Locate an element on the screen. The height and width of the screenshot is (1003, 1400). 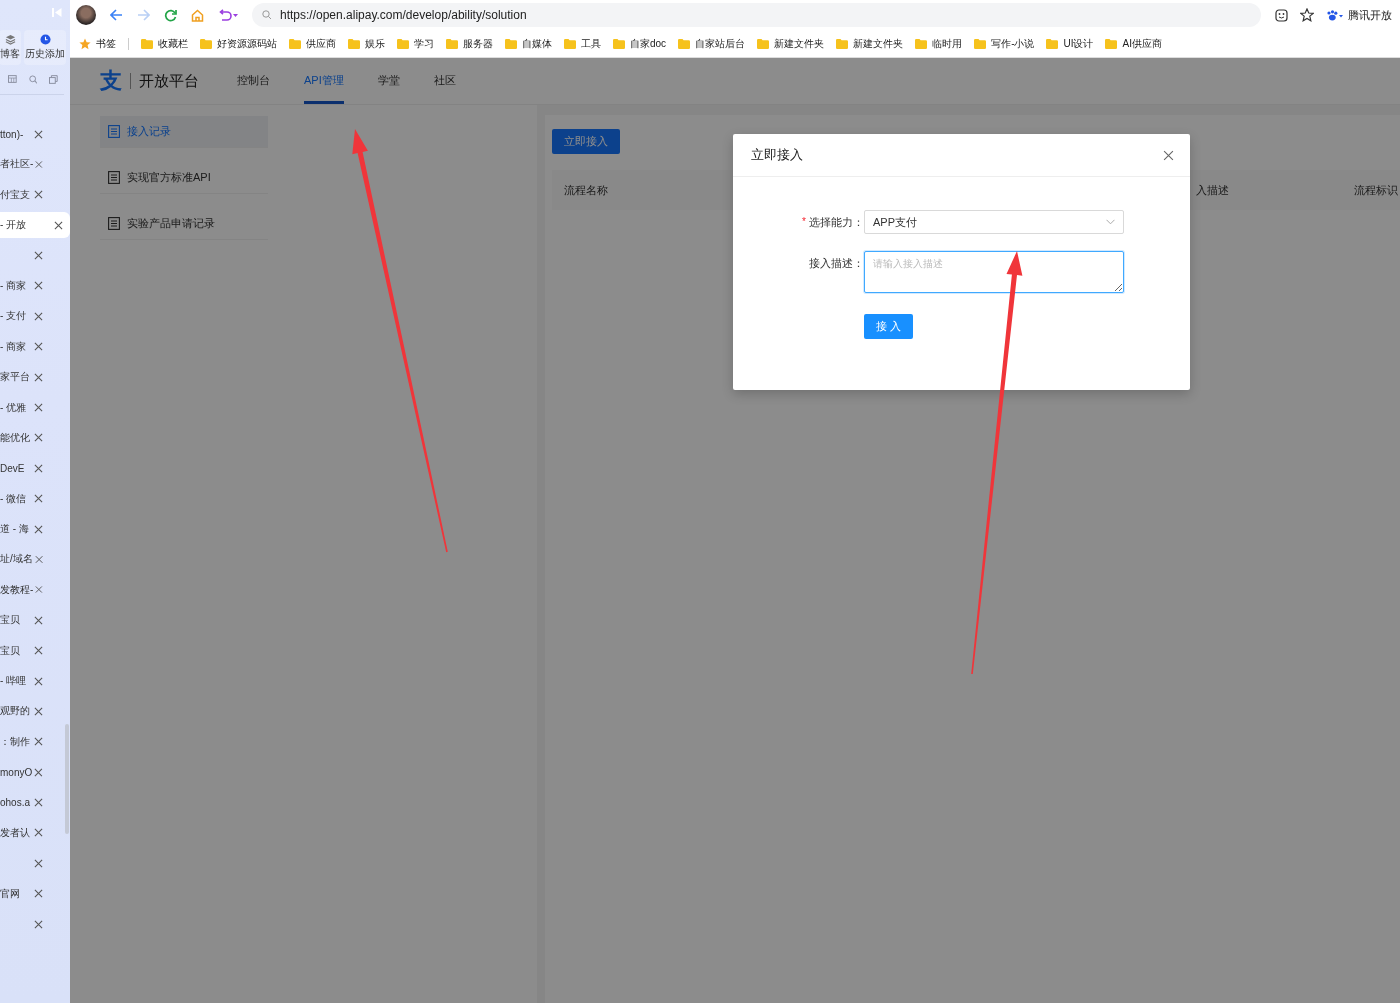
sidebar-tab: - 哔哩 is located at coordinates (30, 681).